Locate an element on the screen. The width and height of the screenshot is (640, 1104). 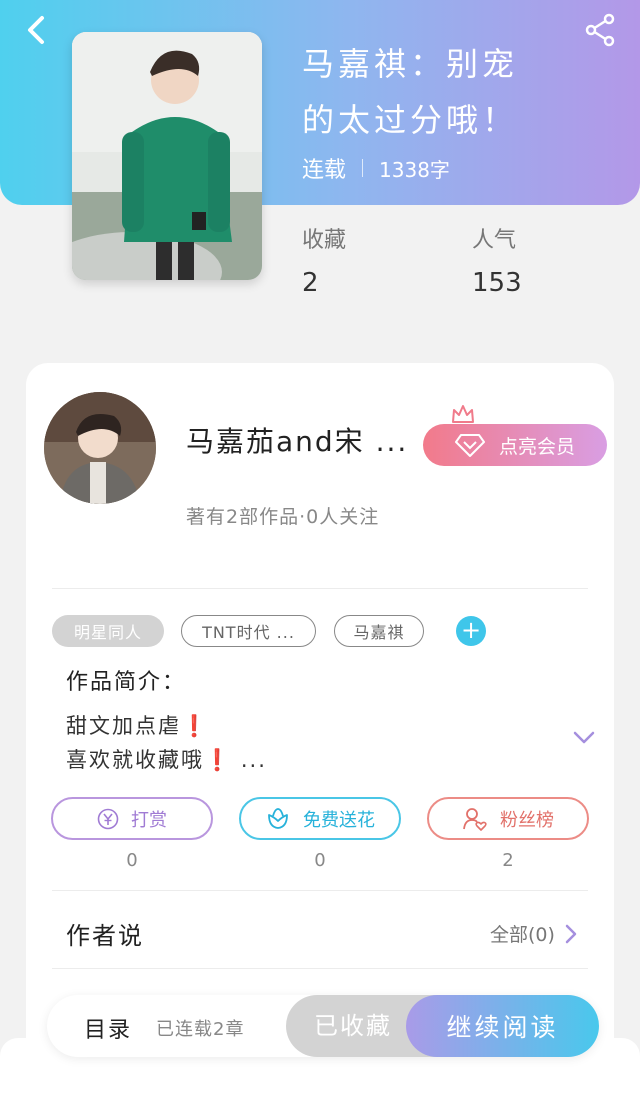
diamond-icon is located at coordinates (469, 445).